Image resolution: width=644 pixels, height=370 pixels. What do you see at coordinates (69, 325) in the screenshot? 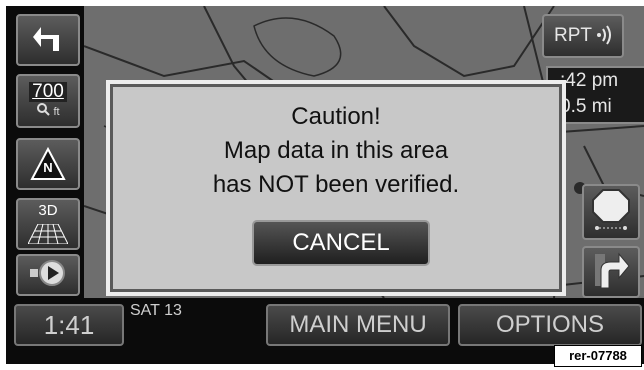
I see `clock-button: 1:41` at bounding box center [69, 325].